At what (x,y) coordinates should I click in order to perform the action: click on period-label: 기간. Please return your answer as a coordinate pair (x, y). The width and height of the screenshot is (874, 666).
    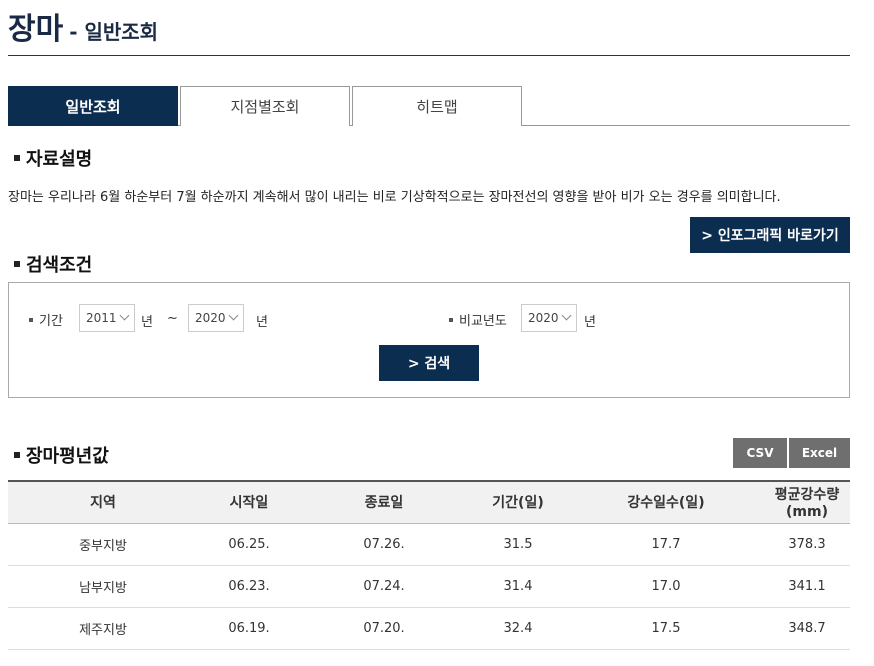
    Looking at the image, I should click on (46, 319).